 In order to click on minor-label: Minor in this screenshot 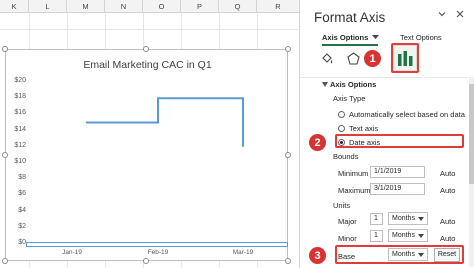, I will do `click(347, 238)`.